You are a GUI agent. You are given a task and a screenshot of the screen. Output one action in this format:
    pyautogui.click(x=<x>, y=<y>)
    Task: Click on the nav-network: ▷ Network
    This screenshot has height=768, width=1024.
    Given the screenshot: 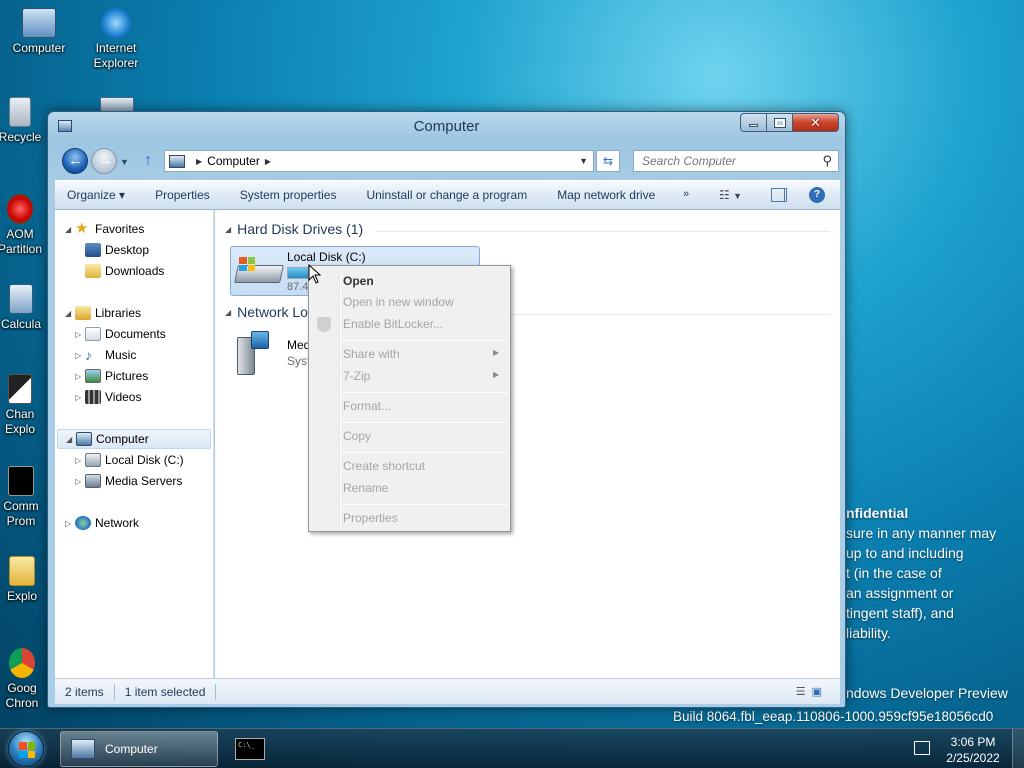 What is the action you would take?
    pyautogui.click(x=102, y=523)
    